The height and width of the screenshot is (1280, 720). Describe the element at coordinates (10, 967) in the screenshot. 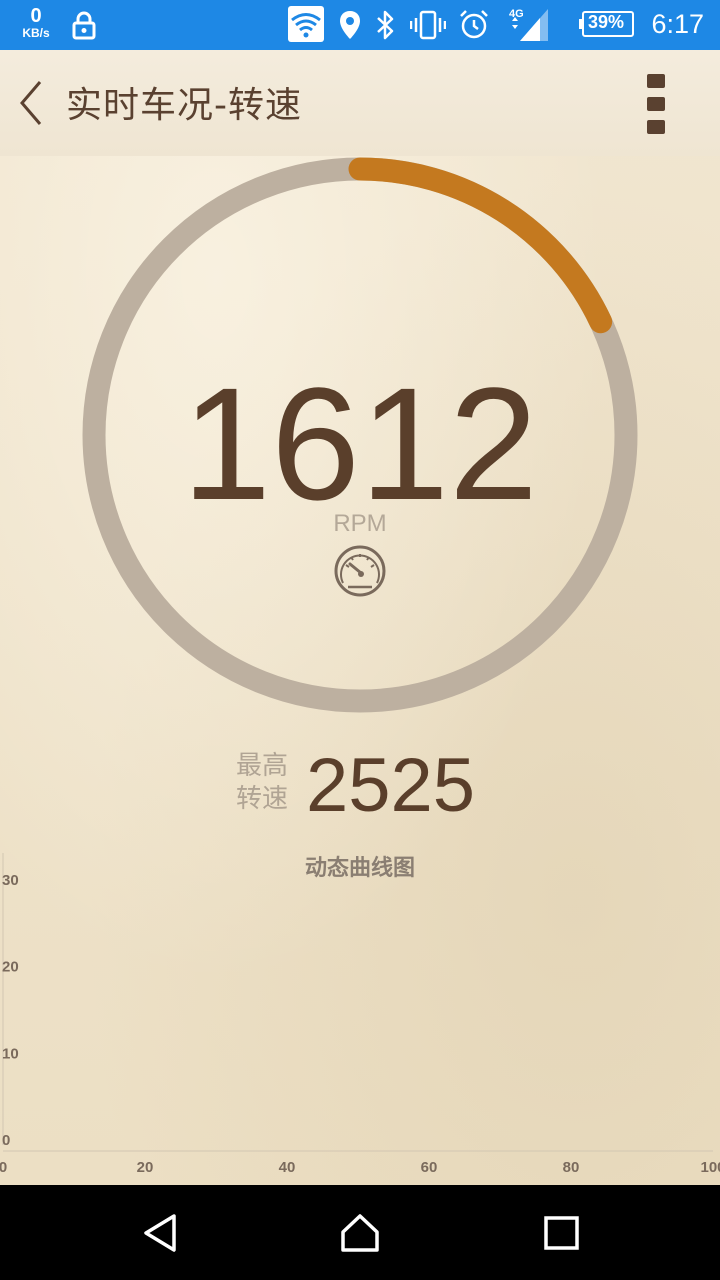

I see `chart-y-tick-label: 20` at that location.